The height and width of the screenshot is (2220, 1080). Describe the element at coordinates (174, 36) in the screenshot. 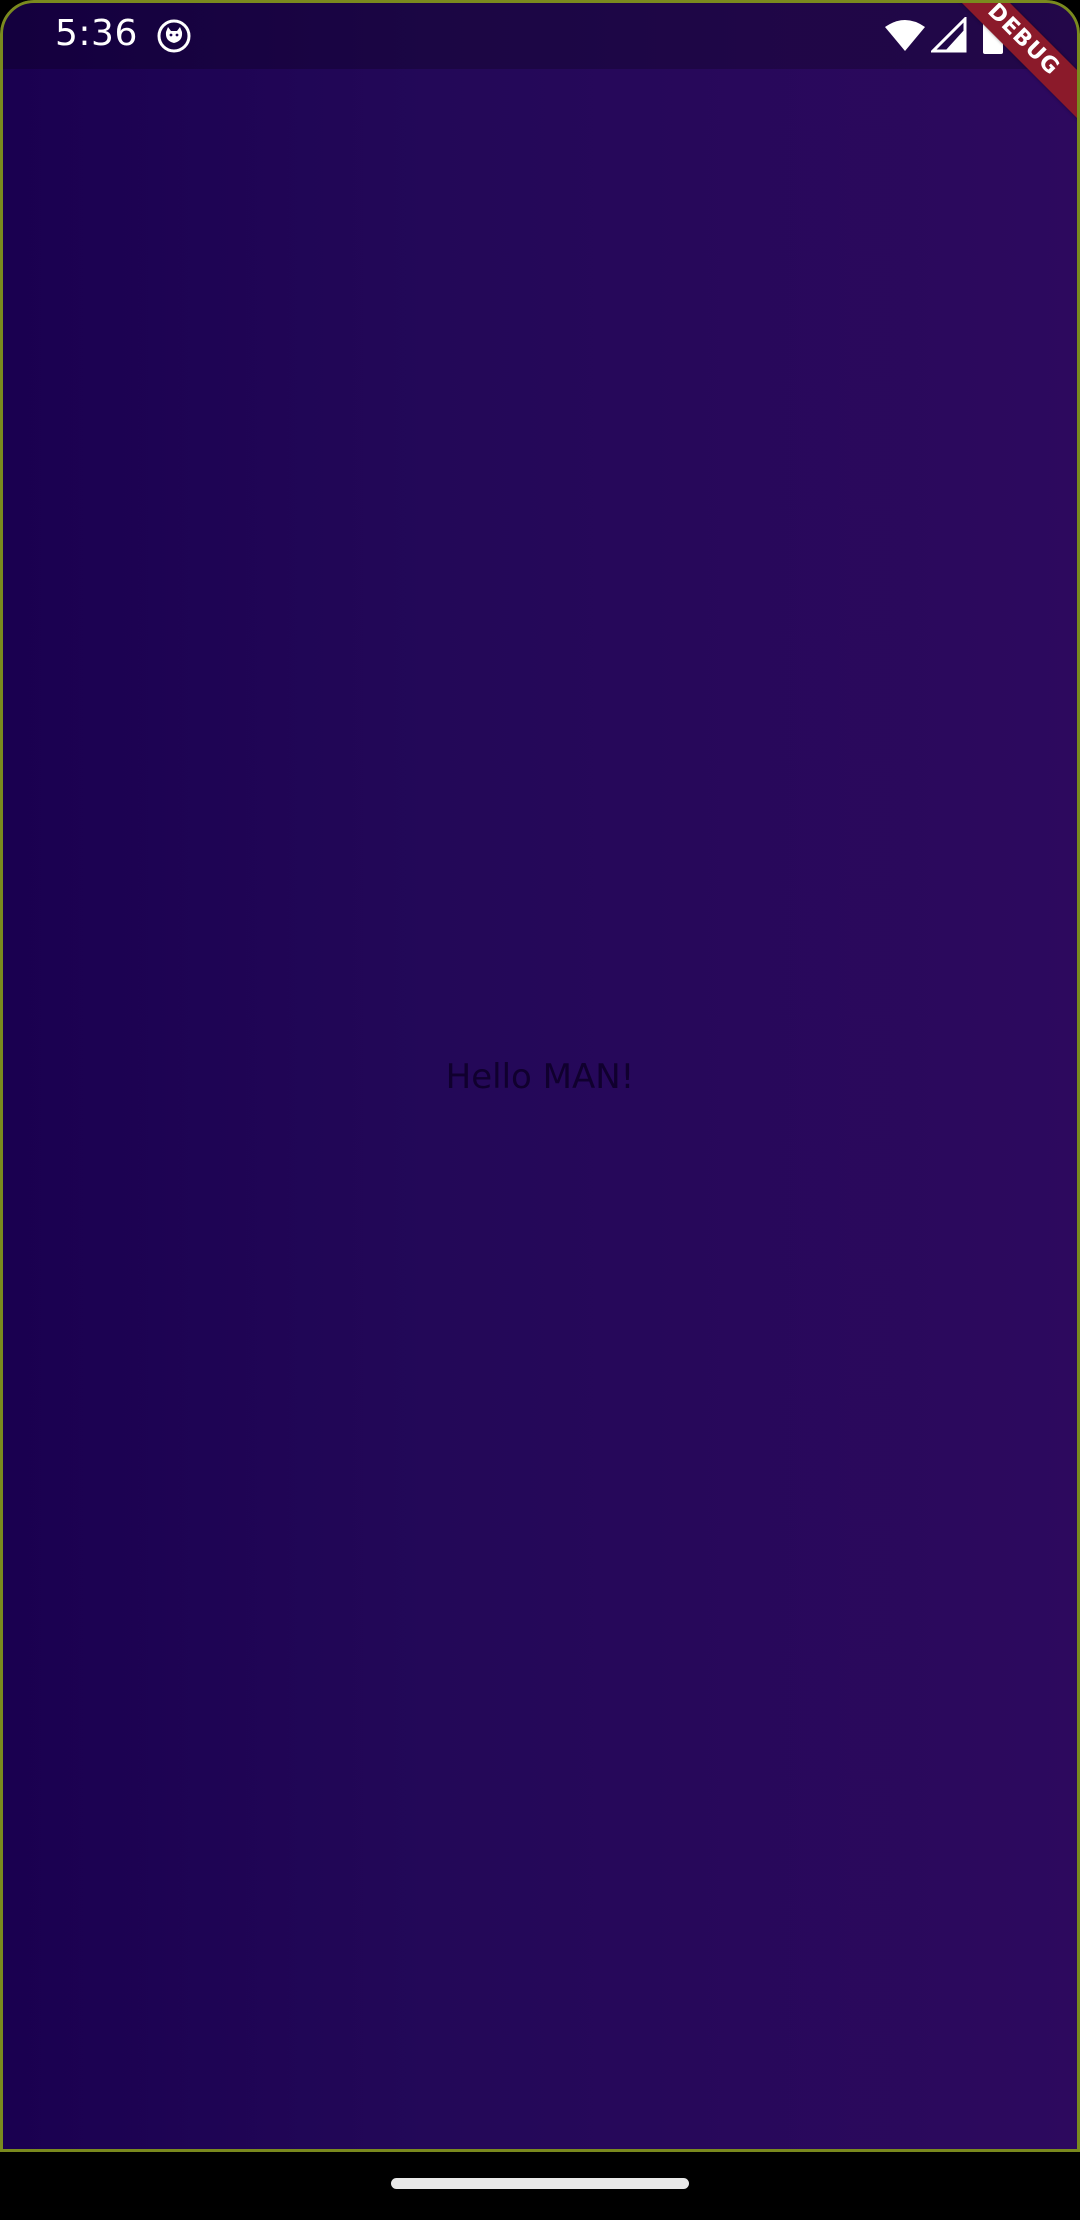

I see `notification-icon` at that location.